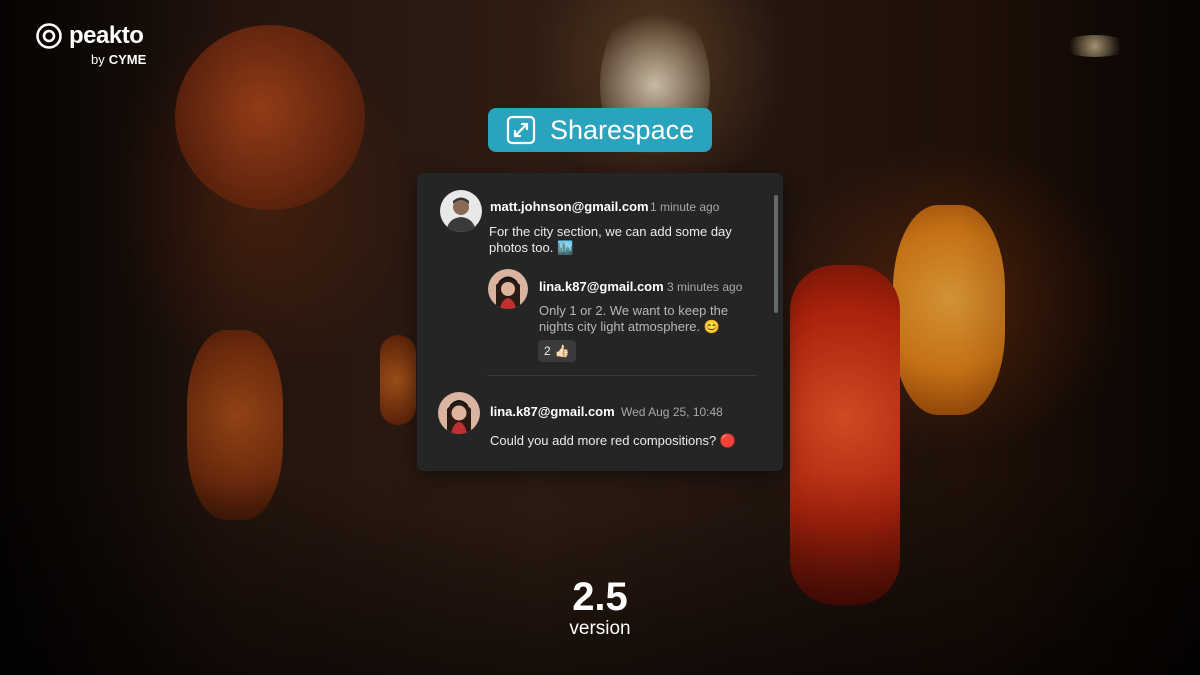  I want to click on panel-scrollbar, so click(776, 254).